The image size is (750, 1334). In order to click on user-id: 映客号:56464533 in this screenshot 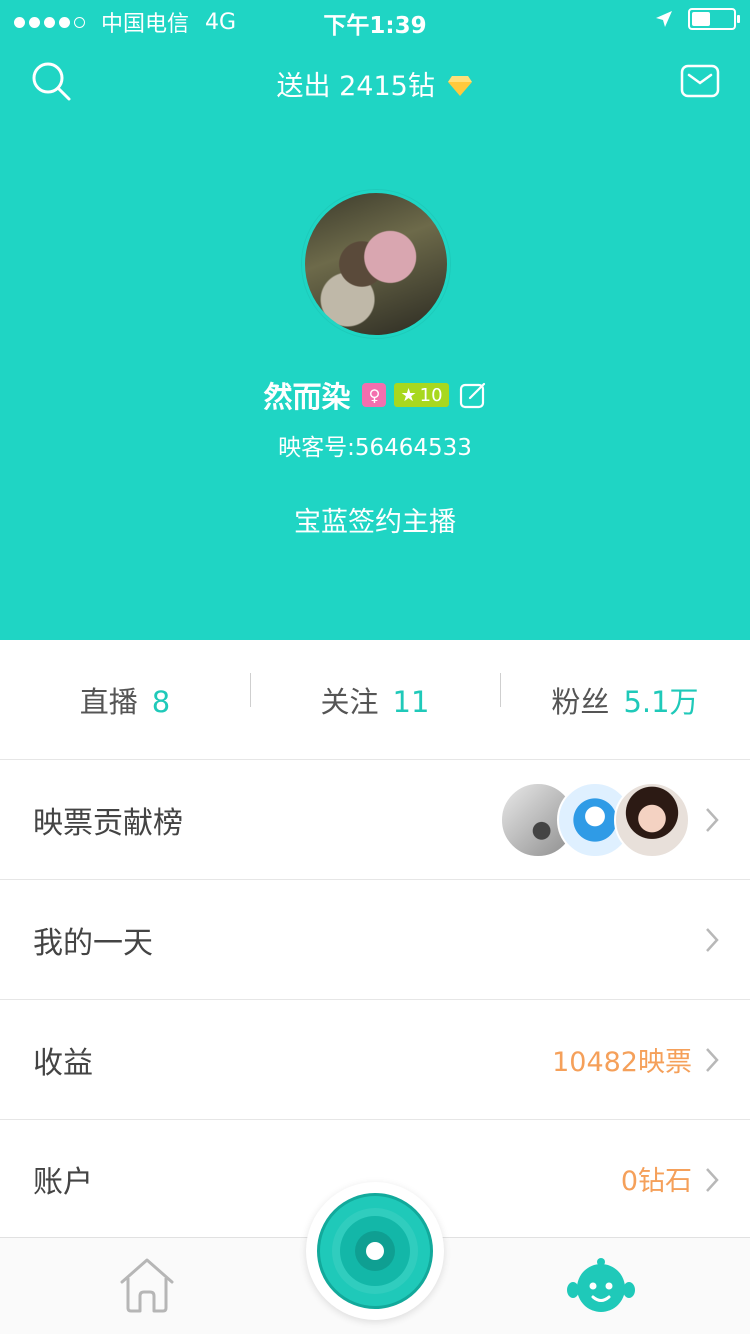, I will do `click(375, 448)`.